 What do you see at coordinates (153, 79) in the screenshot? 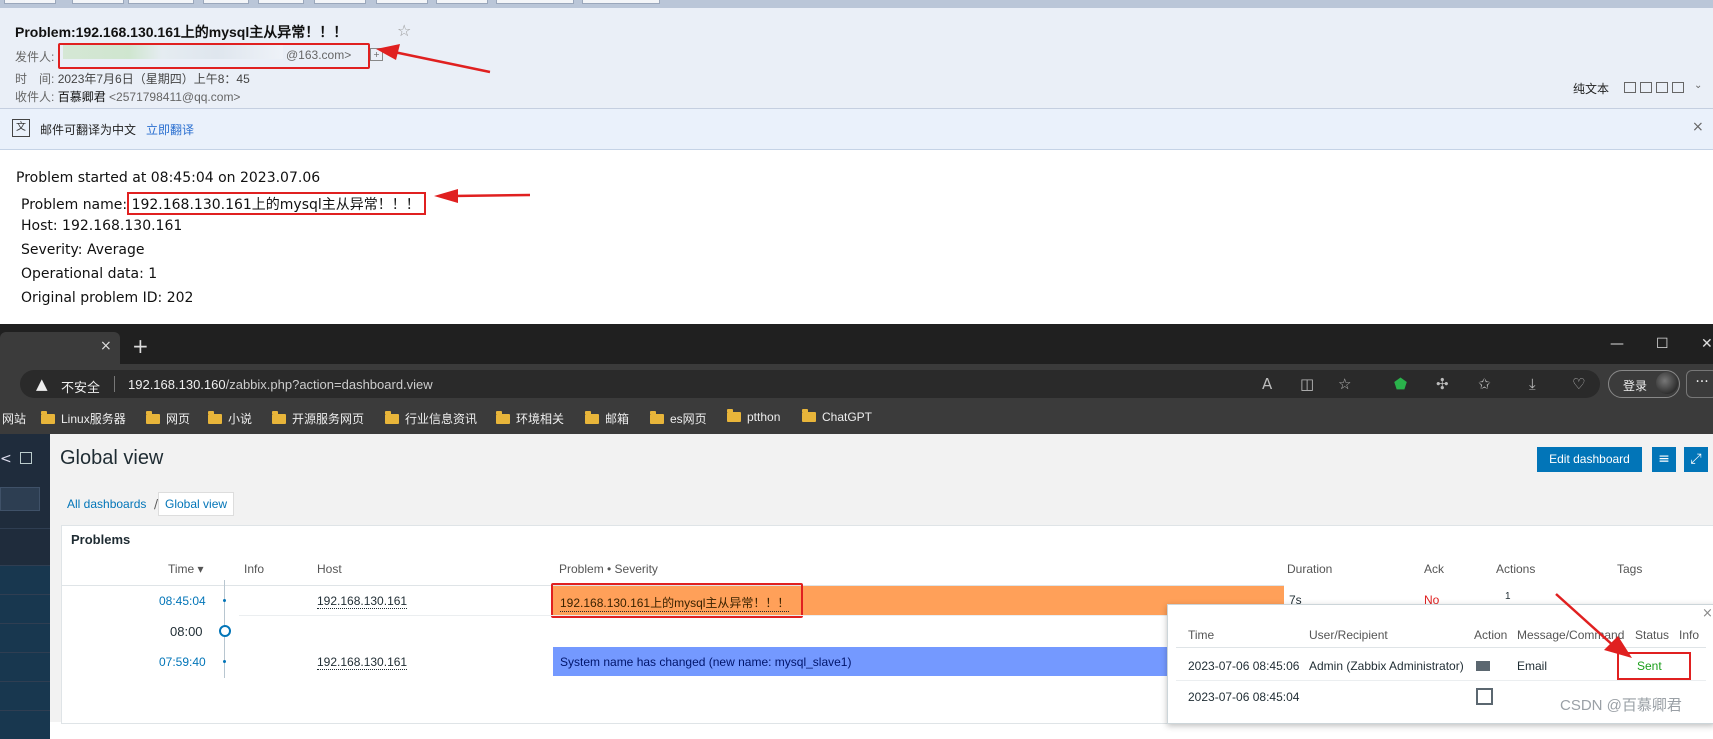
I see `time-value: 2023年7月6日（星期四）上午8：45` at bounding box center [153, 79].